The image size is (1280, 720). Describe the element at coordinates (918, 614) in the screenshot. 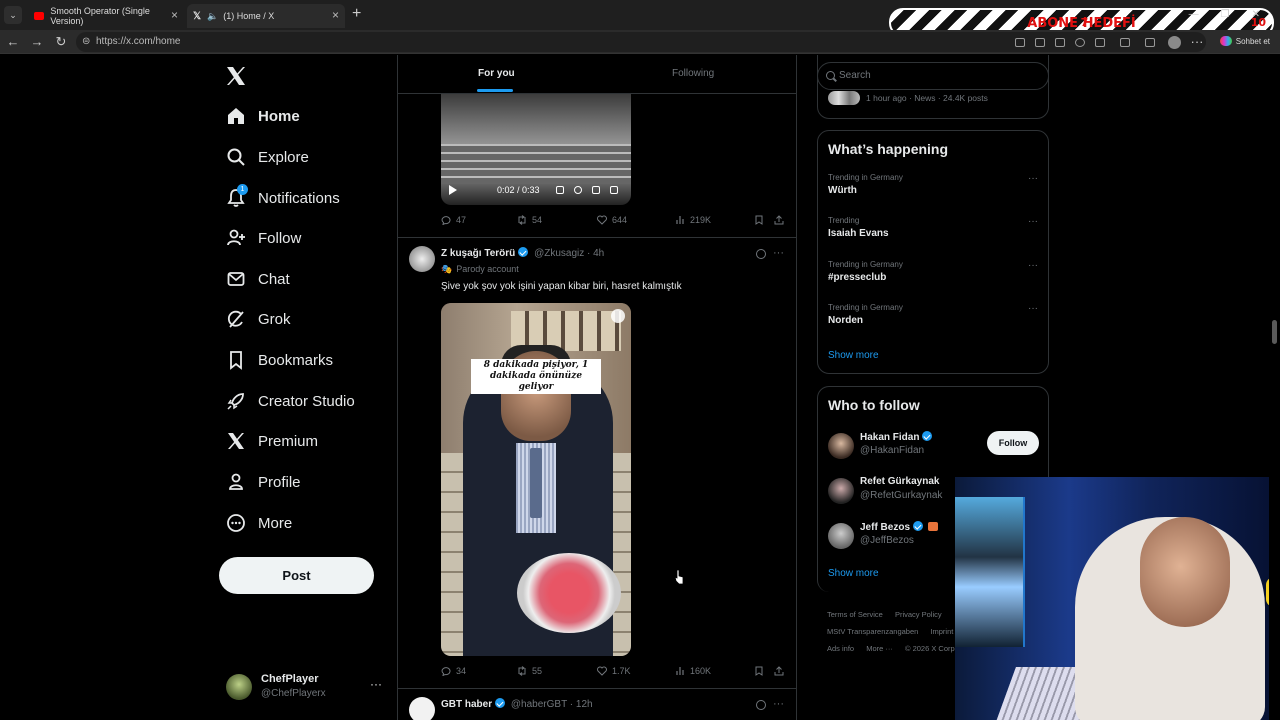

I see `footer-privacy: Privacy Policy` at that location.